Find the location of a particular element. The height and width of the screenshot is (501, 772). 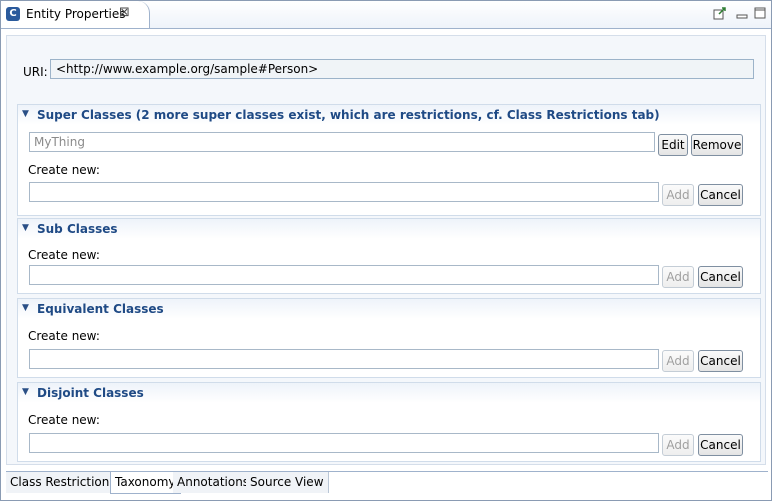

tab-taxonomy: Taxonomy is located at coordinates (145, 483).